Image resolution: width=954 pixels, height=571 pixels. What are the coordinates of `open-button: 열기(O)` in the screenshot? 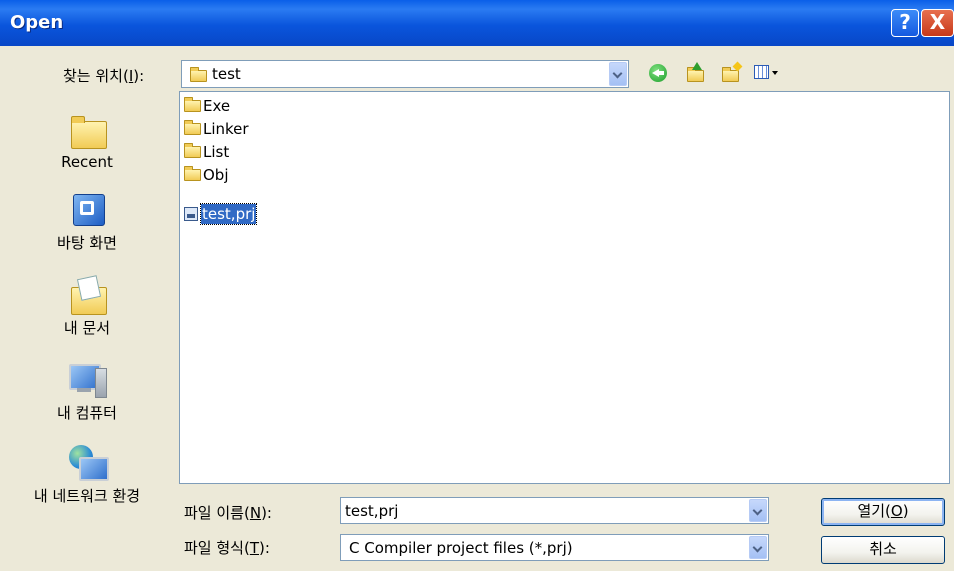 It's located at (883, 512).